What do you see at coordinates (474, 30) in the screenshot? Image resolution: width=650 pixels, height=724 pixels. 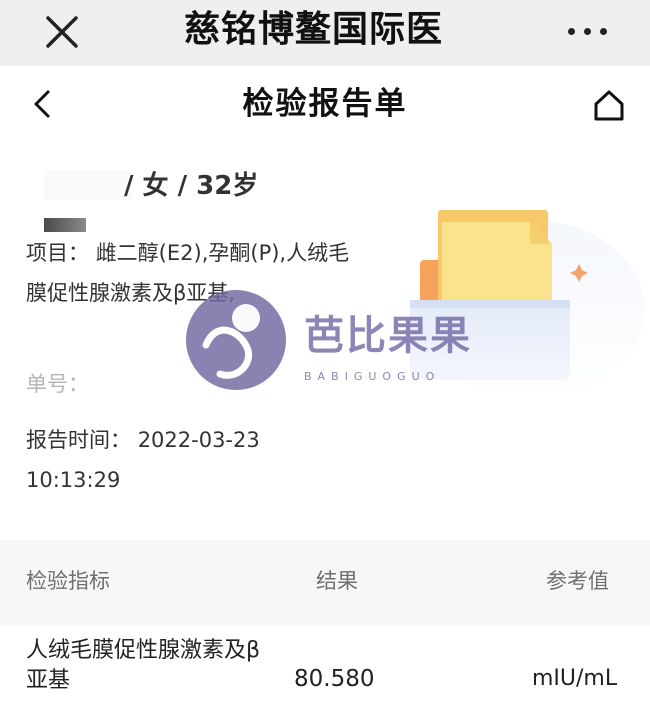 I see `title-fade` at bounding box center [474, 30].